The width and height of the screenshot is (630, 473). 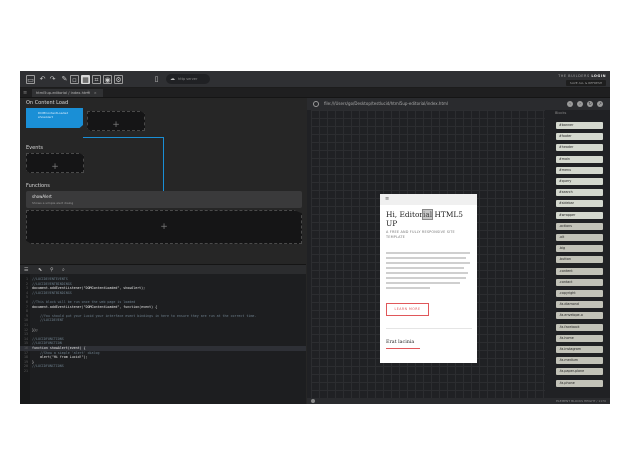 I want to click on link-icon: ⚲, so click(x=52, y=270).